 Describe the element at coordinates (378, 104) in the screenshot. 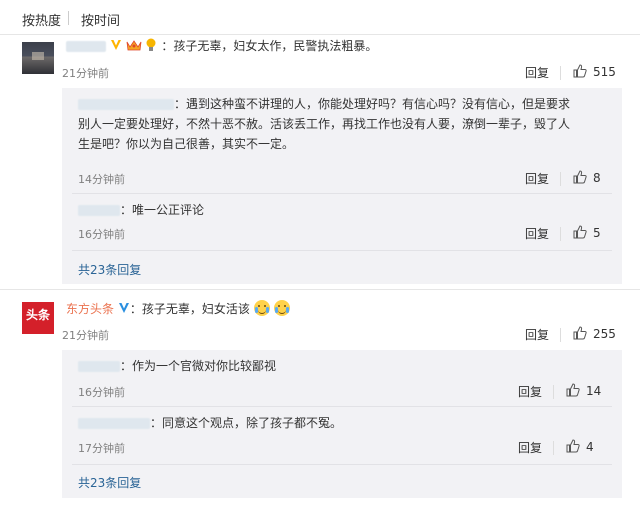

I see `reply-text-line: 遇到这种蛮不讲理的人，你能处理好吗？有信心吗？没有信心，但是要求` at that location.